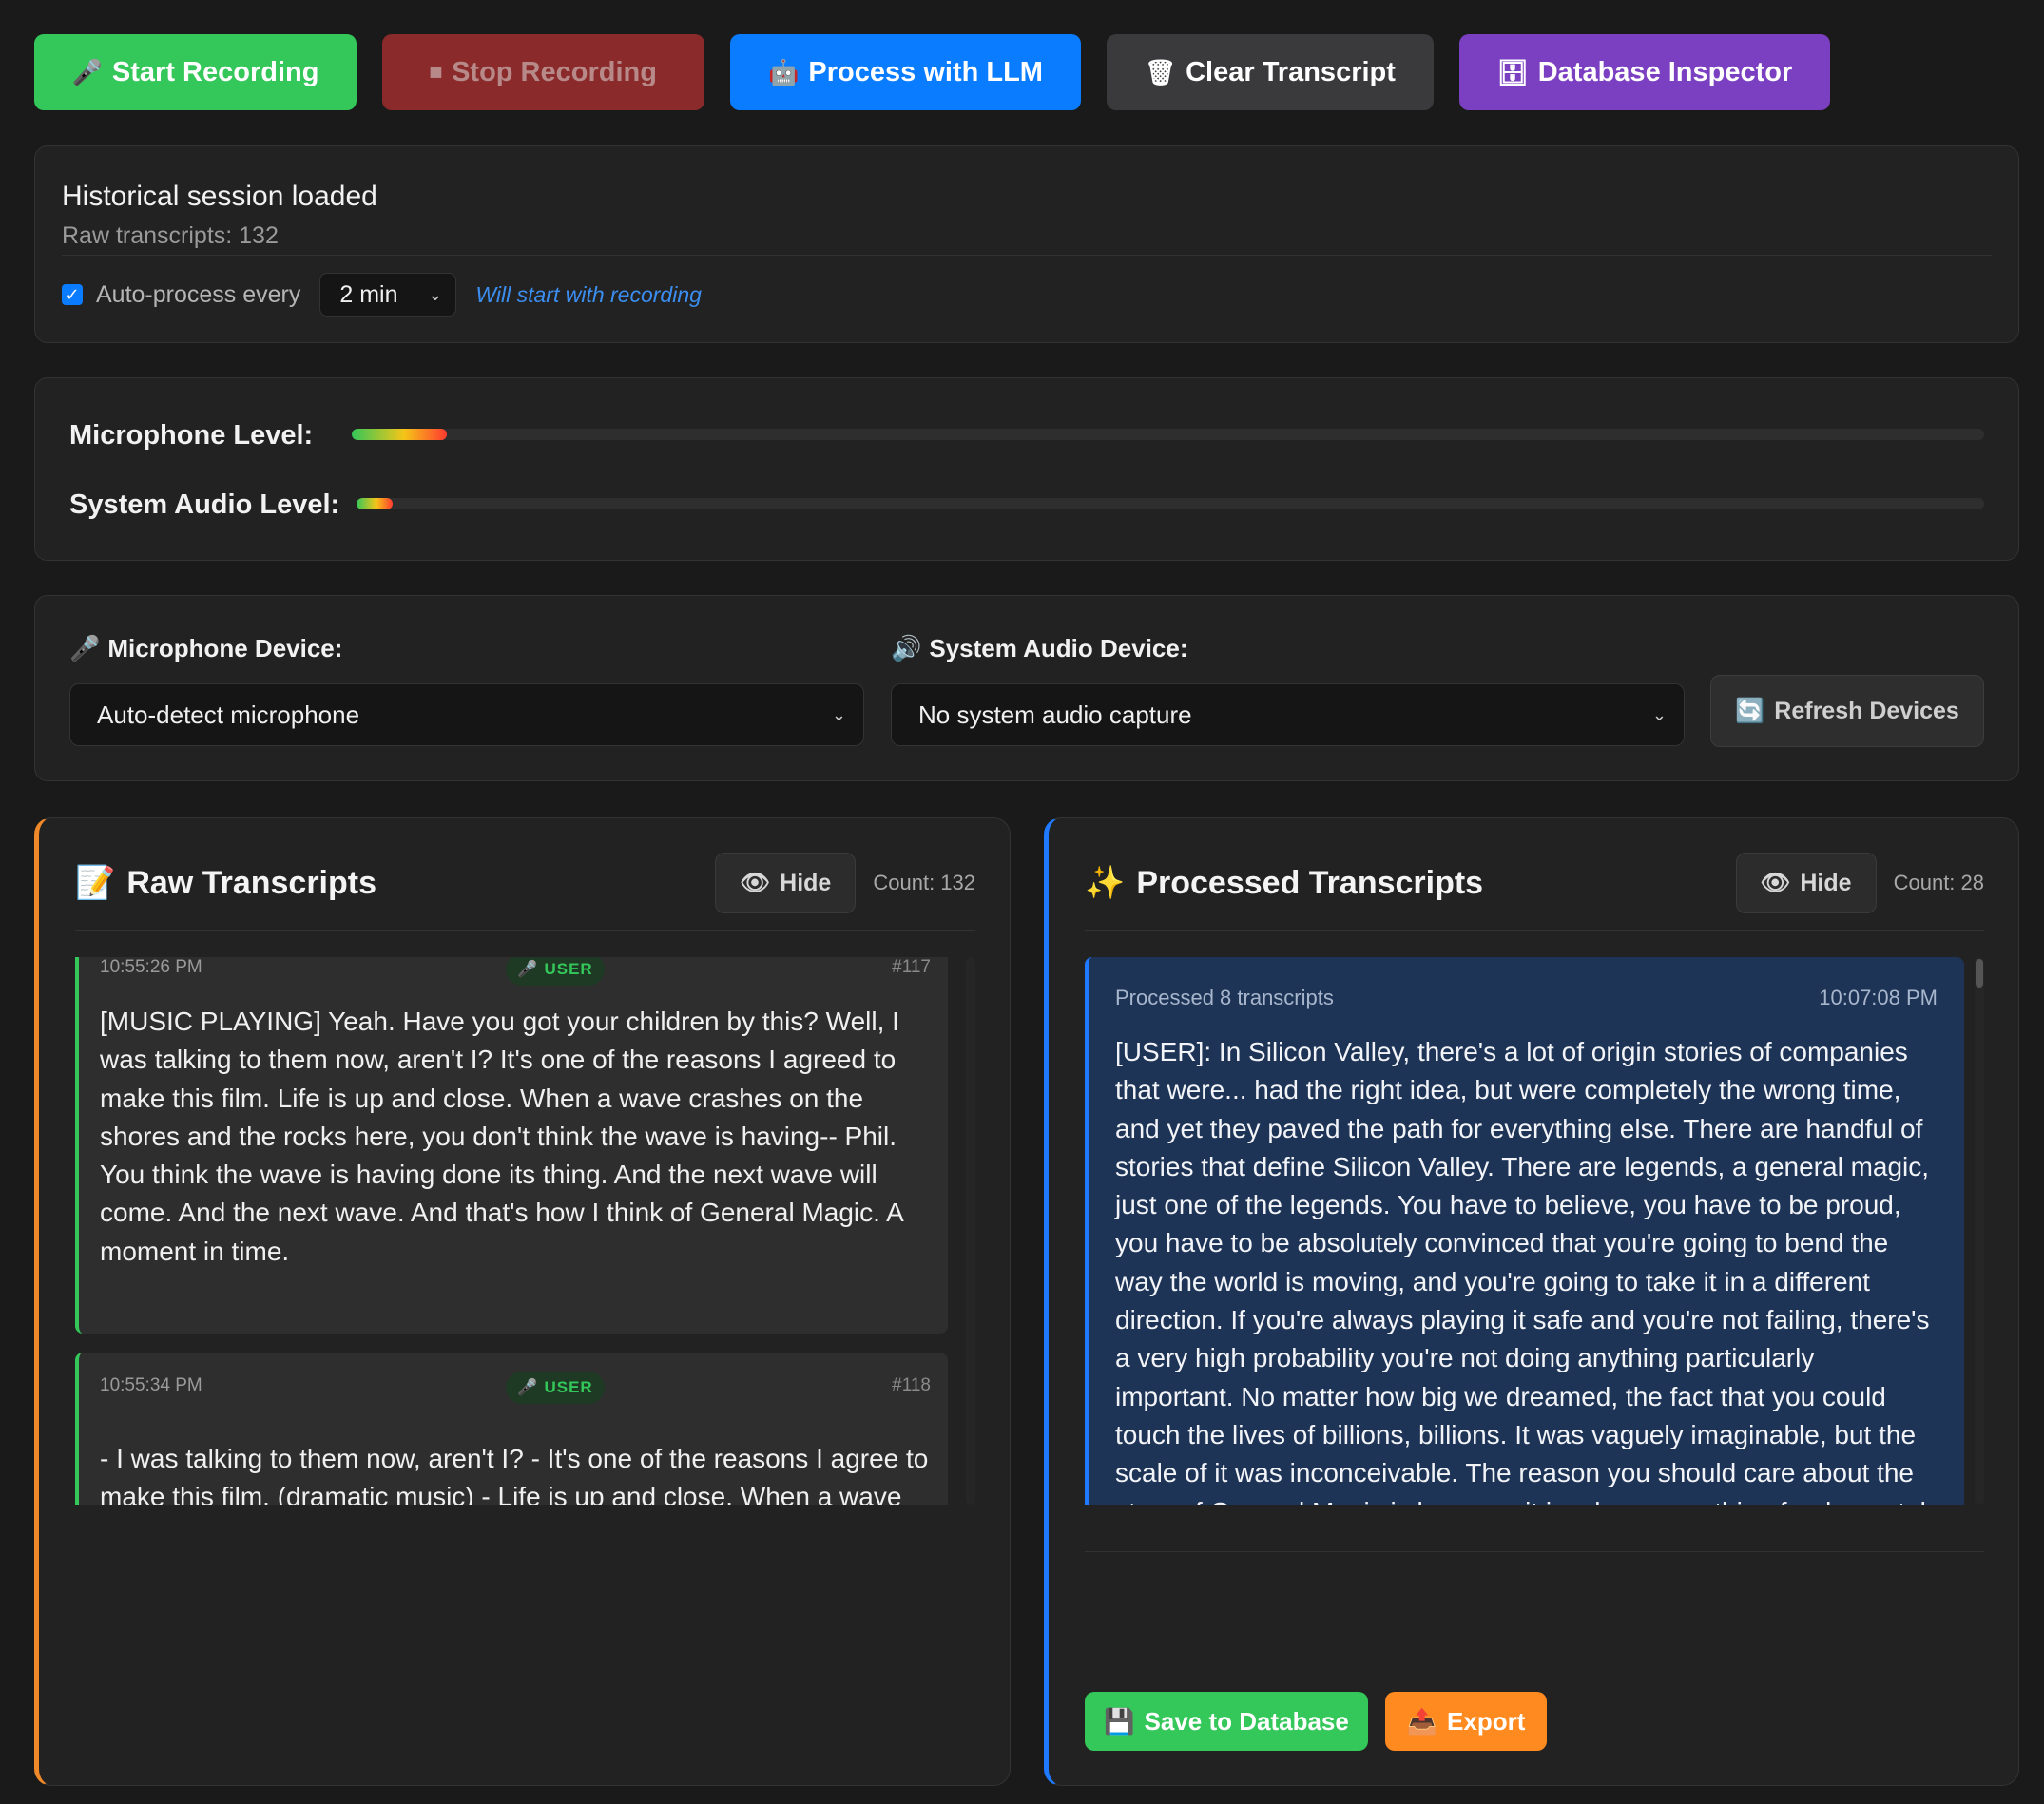 This screenshot has height=1804, width=2044. Describe the element at coordinates (1055, 714) in the screenshot. I see `system-audio-device-value: No system audio capture` at that location.